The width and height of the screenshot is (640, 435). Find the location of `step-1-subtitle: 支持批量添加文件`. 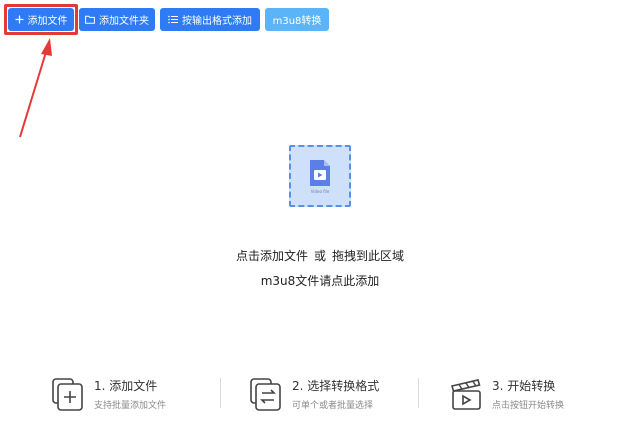

step-1-subtitle: 支持批量添加文件 is located at coordinates (130, 406).